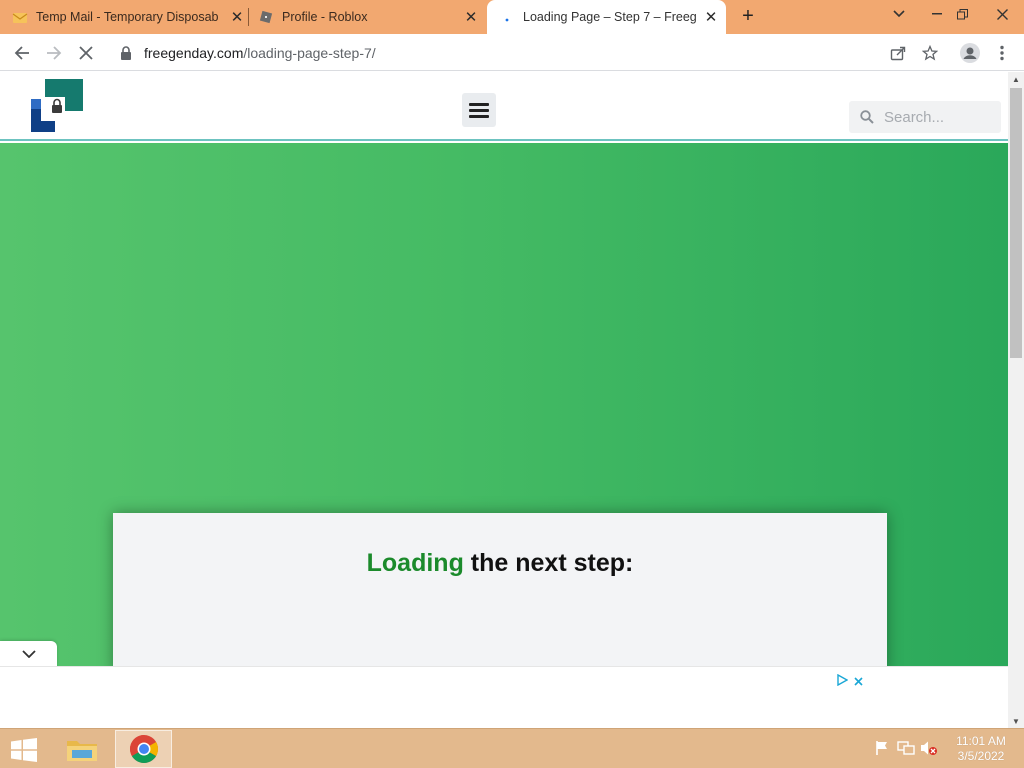 This screenshot has height=768, width=1024. I want to click on browser-toolbar: freegenday.com/loading-page-step-7/, so click(512, 52).